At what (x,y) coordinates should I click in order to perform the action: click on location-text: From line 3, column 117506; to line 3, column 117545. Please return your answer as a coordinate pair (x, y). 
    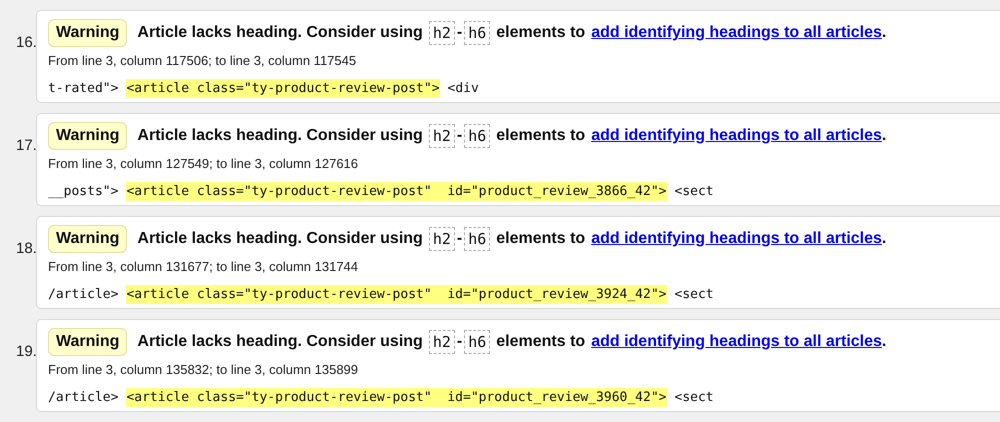
    Looking at the image, I should click on (202, 61).